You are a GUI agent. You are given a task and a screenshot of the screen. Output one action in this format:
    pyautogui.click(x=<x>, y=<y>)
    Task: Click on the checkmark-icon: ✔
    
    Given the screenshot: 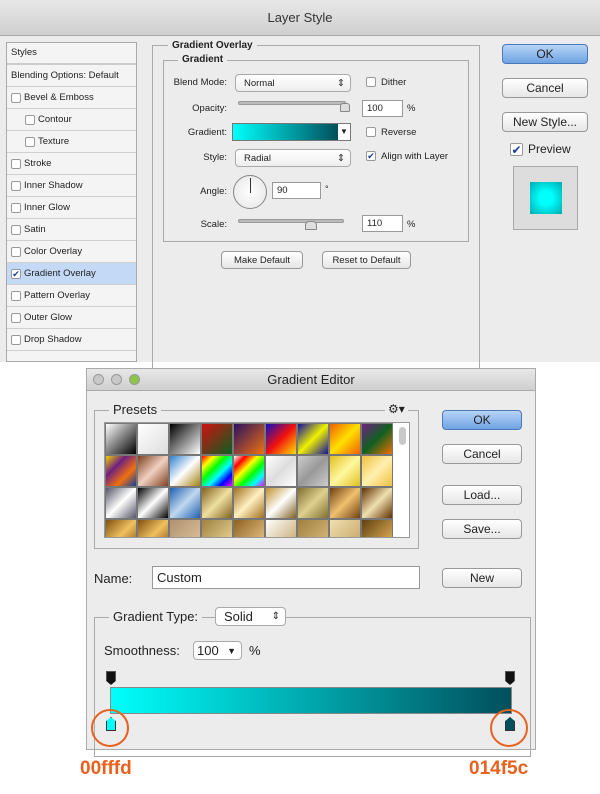 What is the action you would take?
    pyautogui.click(x=16, y=273)
    